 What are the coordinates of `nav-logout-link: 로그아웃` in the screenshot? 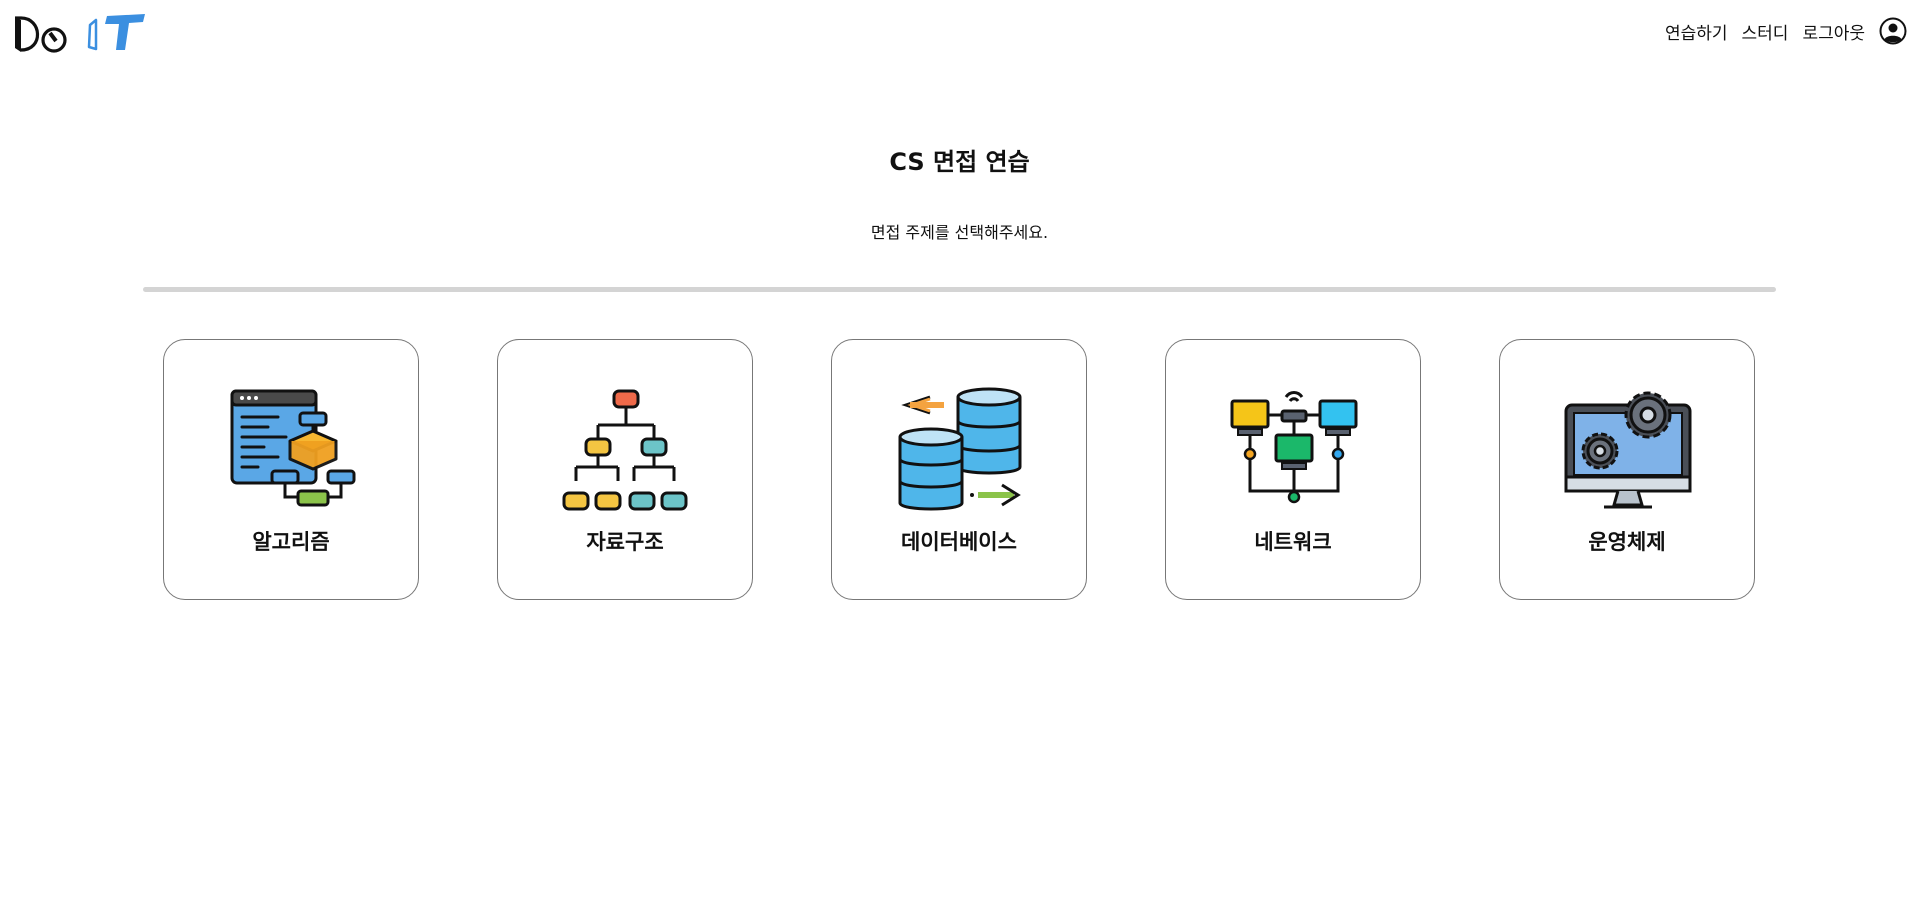 It's located at (1833, 31).